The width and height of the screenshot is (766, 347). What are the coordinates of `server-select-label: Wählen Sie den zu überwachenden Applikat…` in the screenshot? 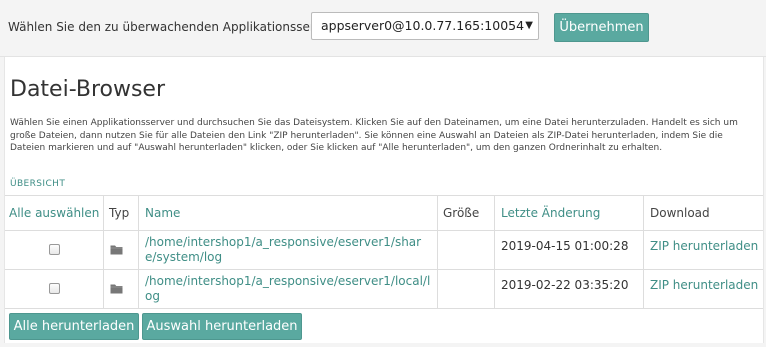 It's located at (173, 27).